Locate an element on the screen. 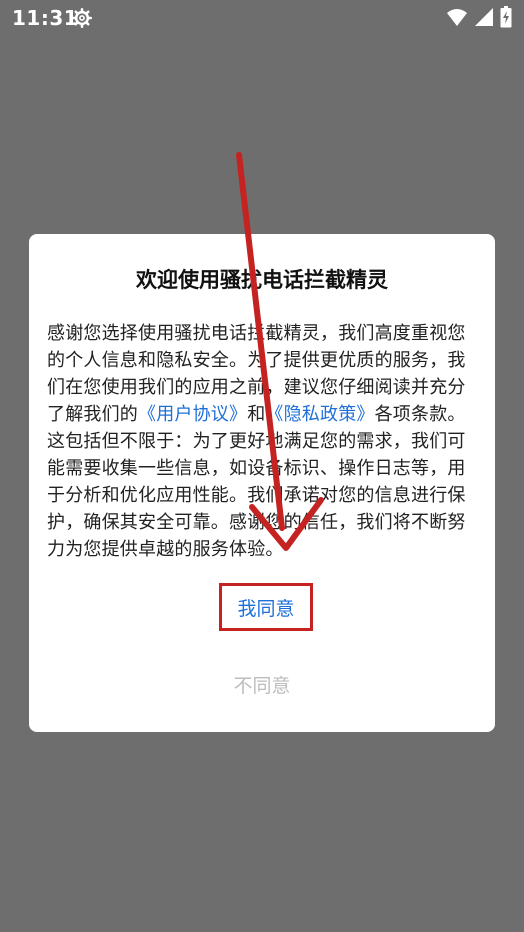 The height and width of the screenshot is (932, 524). status-bar: 11:31 is located at coordinates (262, 18).